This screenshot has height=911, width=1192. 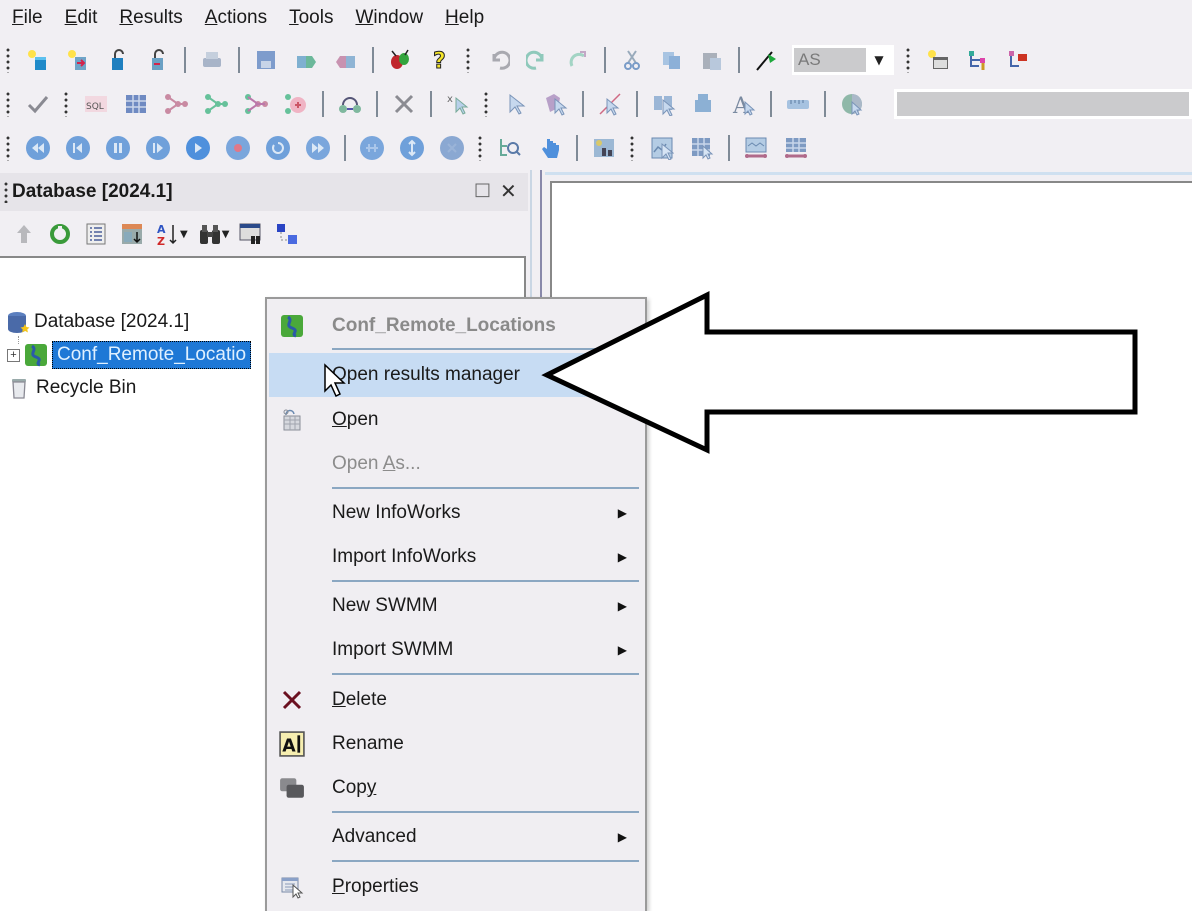 What do you see at coordinates (287, 234) in the screenshot?
I see `hierarchy-icon` at bounding box center [287, 234].